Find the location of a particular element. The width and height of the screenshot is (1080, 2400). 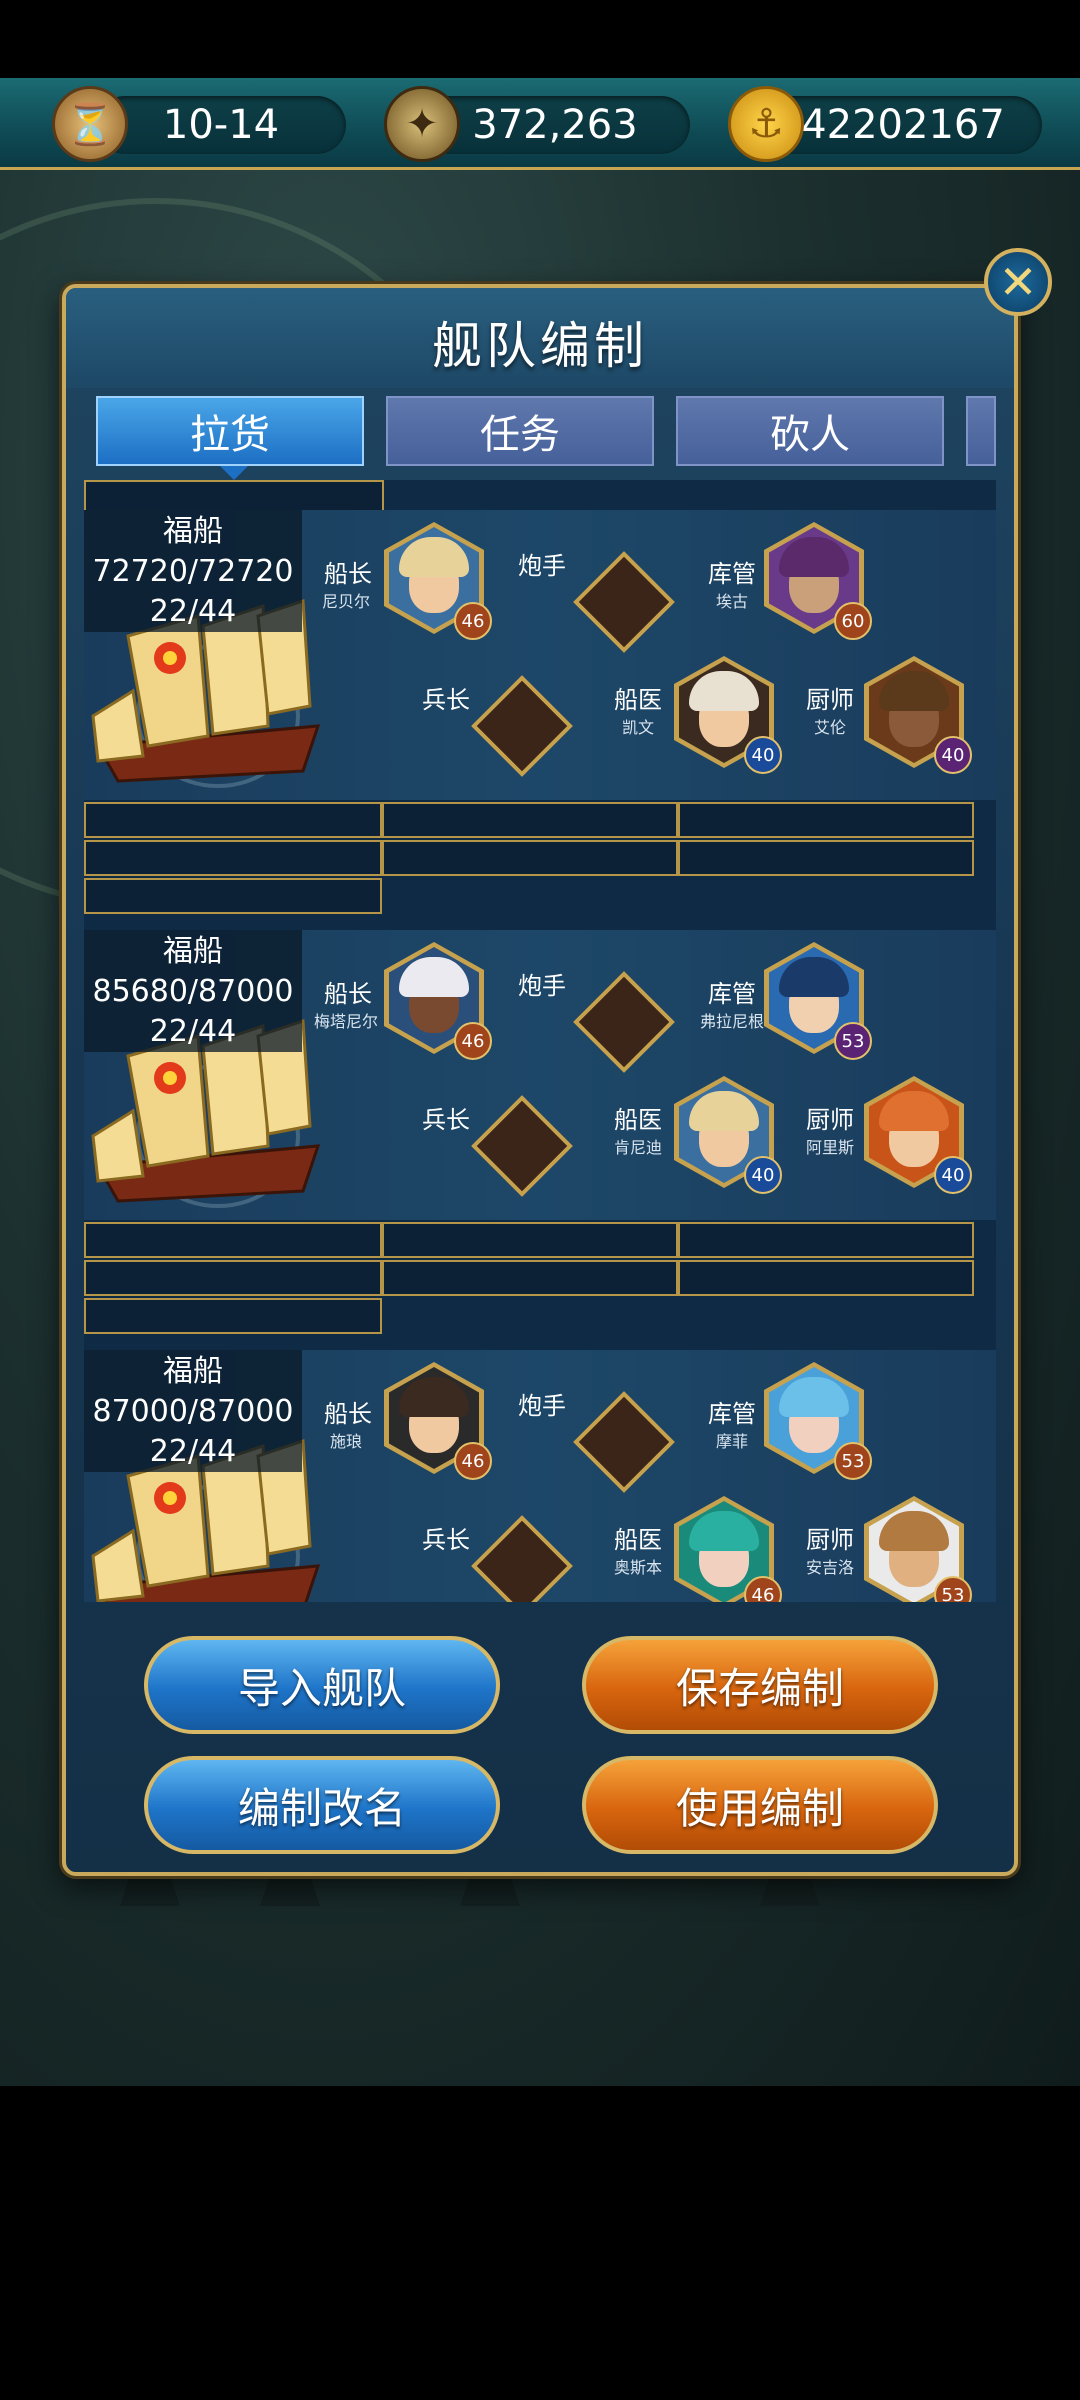

date-value: 10-14 is located at coordinates (221, 125).